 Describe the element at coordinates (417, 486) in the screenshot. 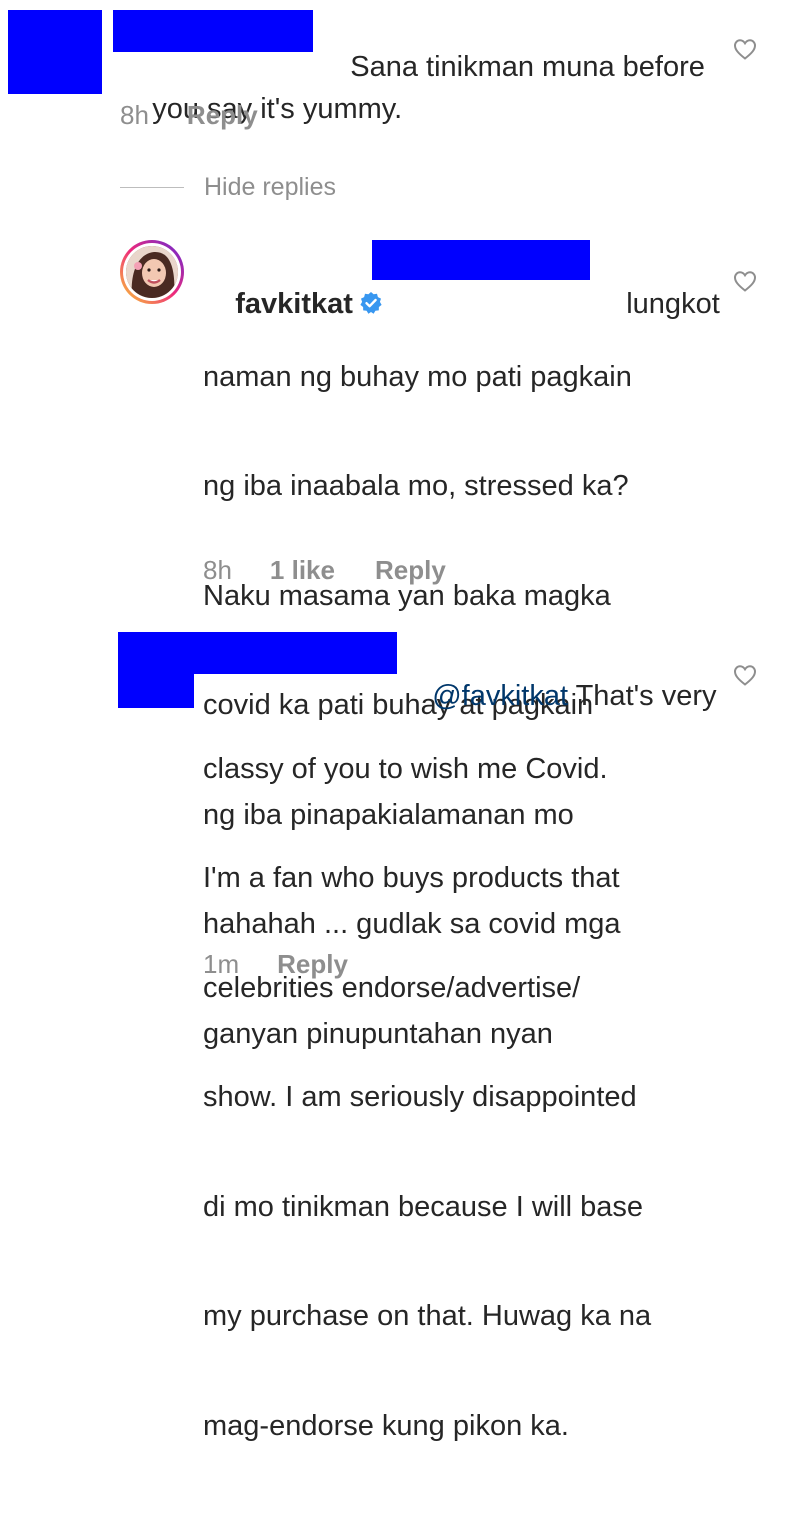

I see `comment-line: ng iba inaabala mo, stressed ka?` at that location.